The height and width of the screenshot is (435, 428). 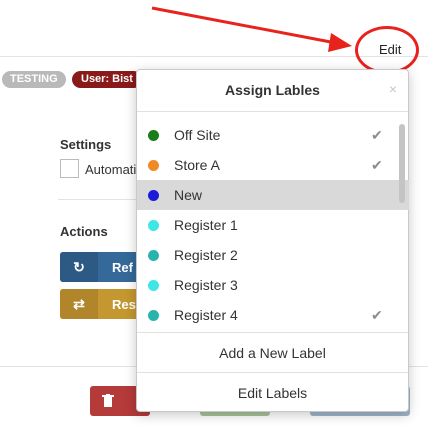 I want to click on refresh-icon: ↻, so click(x=79, y=267).